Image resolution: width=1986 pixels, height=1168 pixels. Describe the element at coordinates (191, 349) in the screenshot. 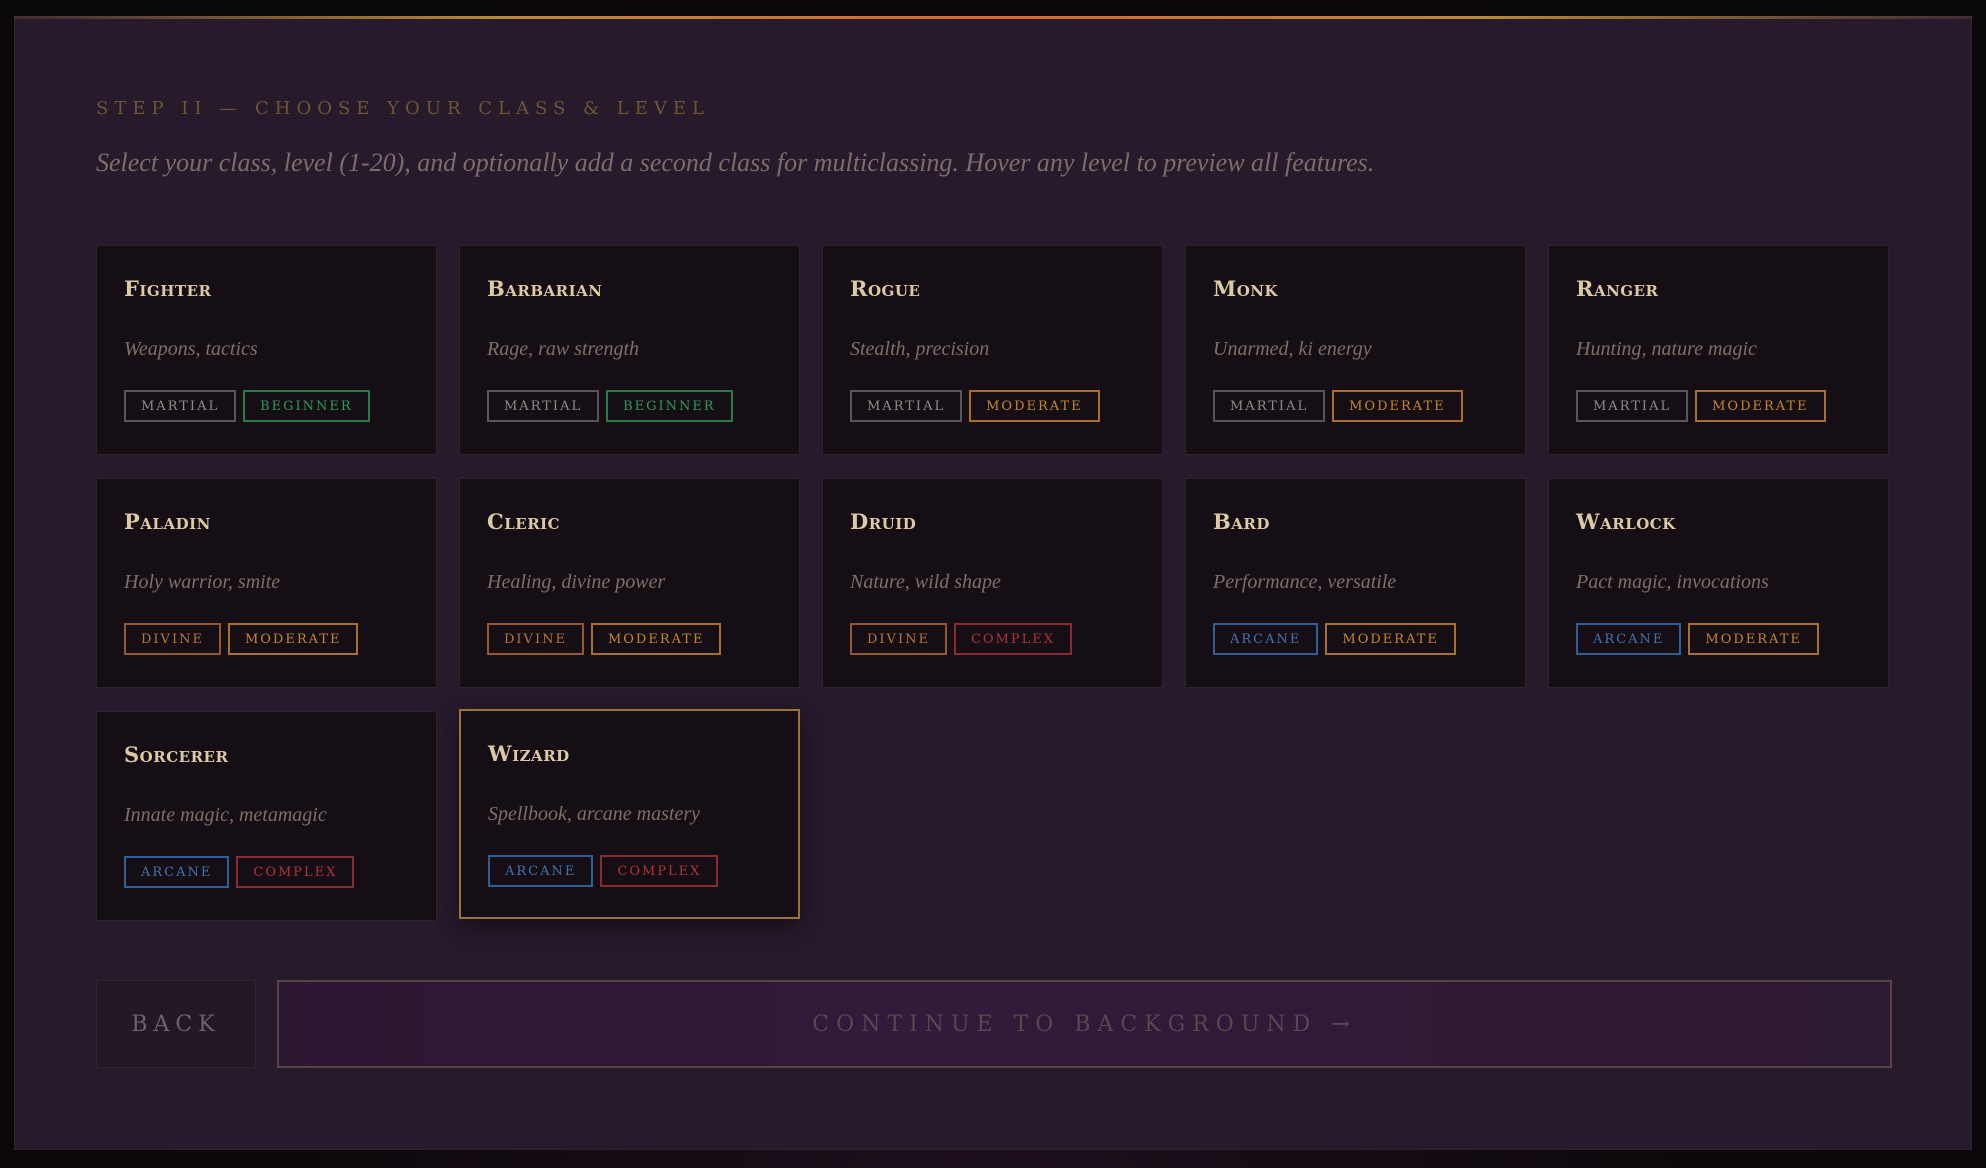

I see `class-description: Weapons, tactics` at that location.